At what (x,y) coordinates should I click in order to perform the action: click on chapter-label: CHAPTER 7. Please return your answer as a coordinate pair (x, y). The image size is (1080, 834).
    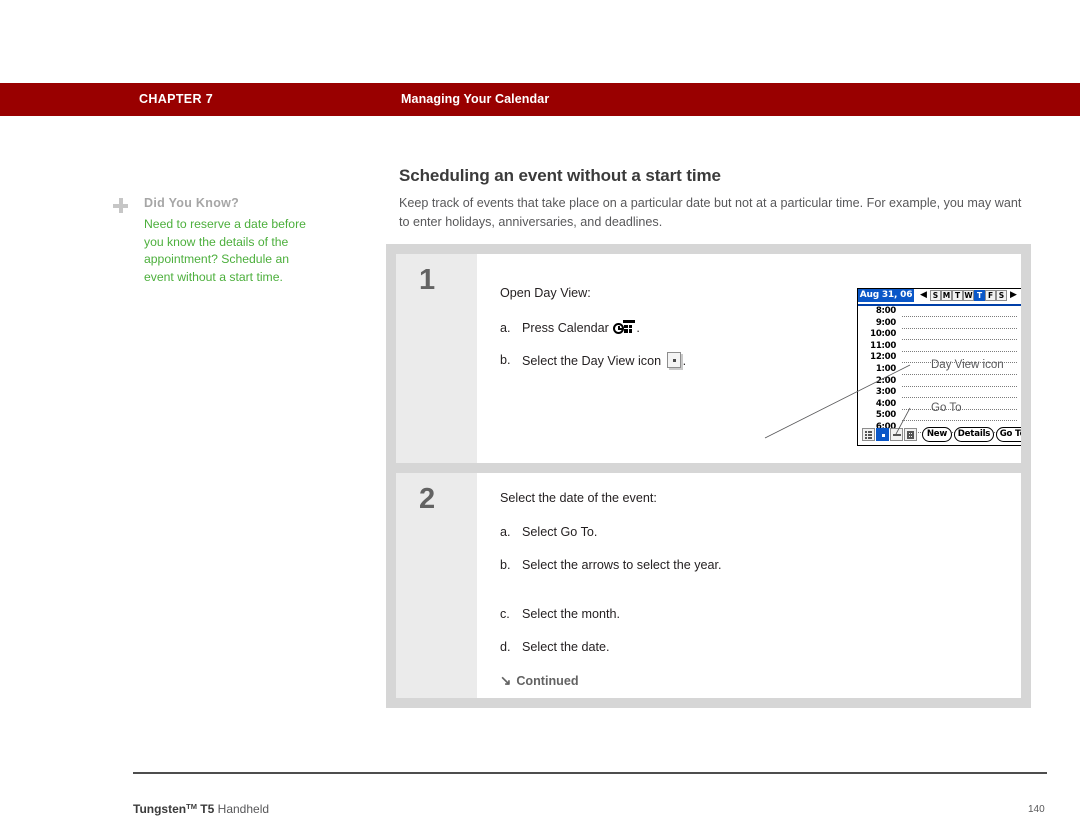
    Looking at the image, I should click on (176, 99).